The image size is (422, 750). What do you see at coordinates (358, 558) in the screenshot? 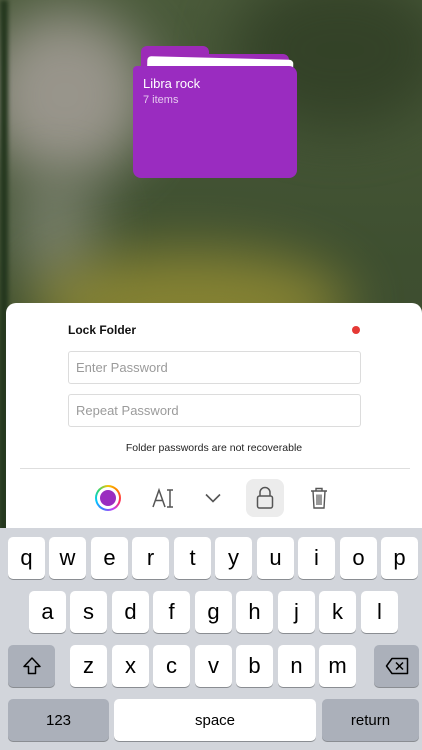
I see `key-o: o` at bounding box center [358, 558].